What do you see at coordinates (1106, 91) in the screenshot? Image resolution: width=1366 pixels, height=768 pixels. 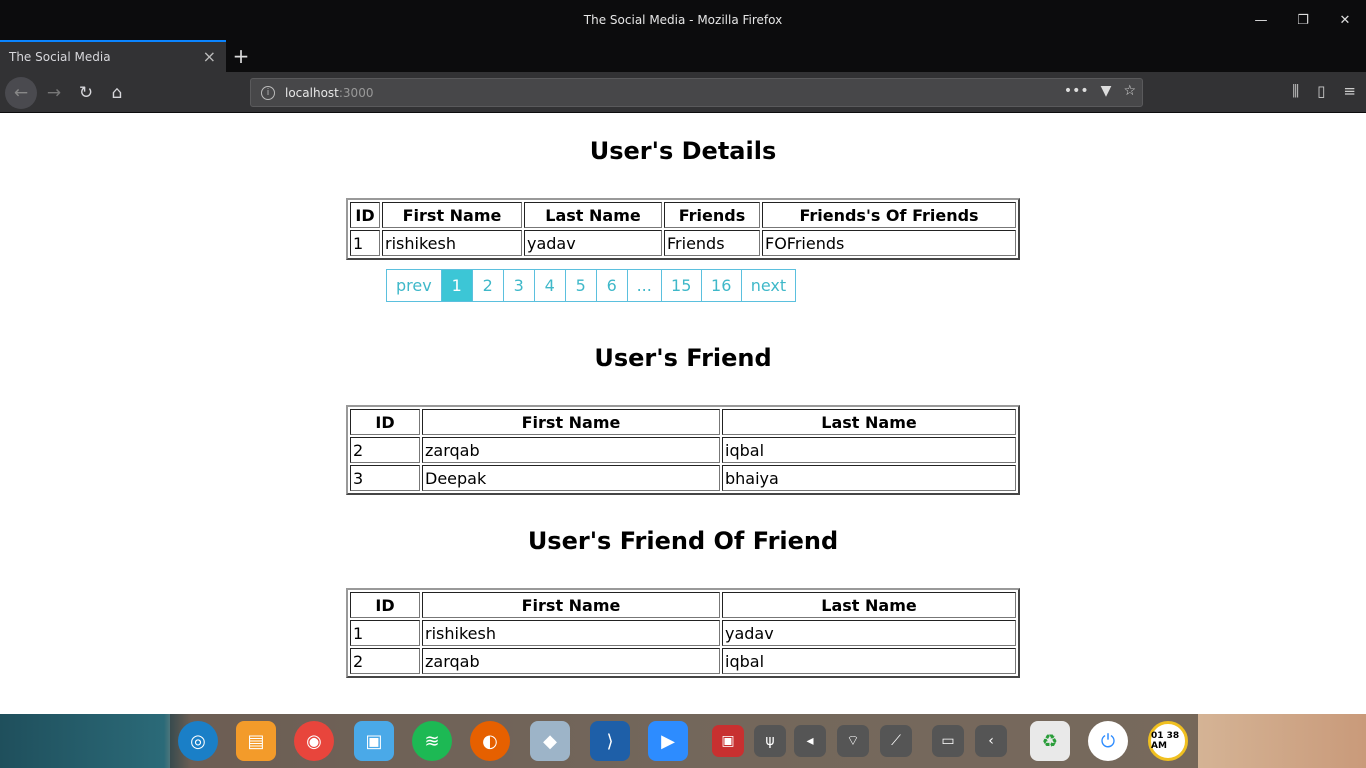 I see `pocket-icon: ▼` at bounding box center [1106, 91].